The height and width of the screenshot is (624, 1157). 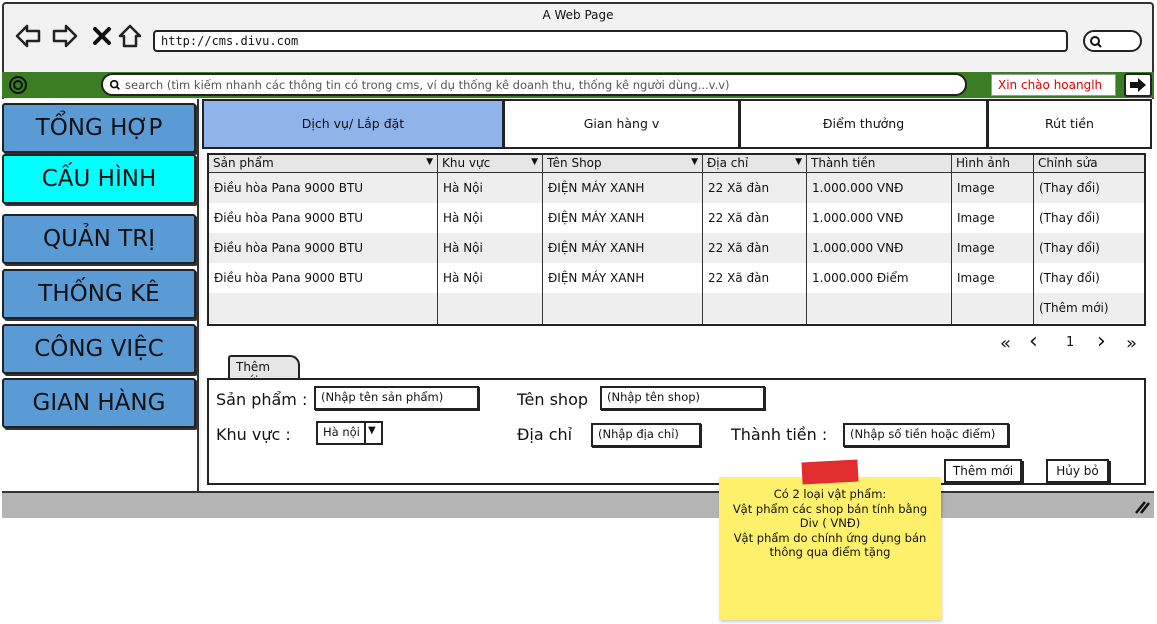 I want to click on pager-next-icon: ›, so click(x=1101, y=341).